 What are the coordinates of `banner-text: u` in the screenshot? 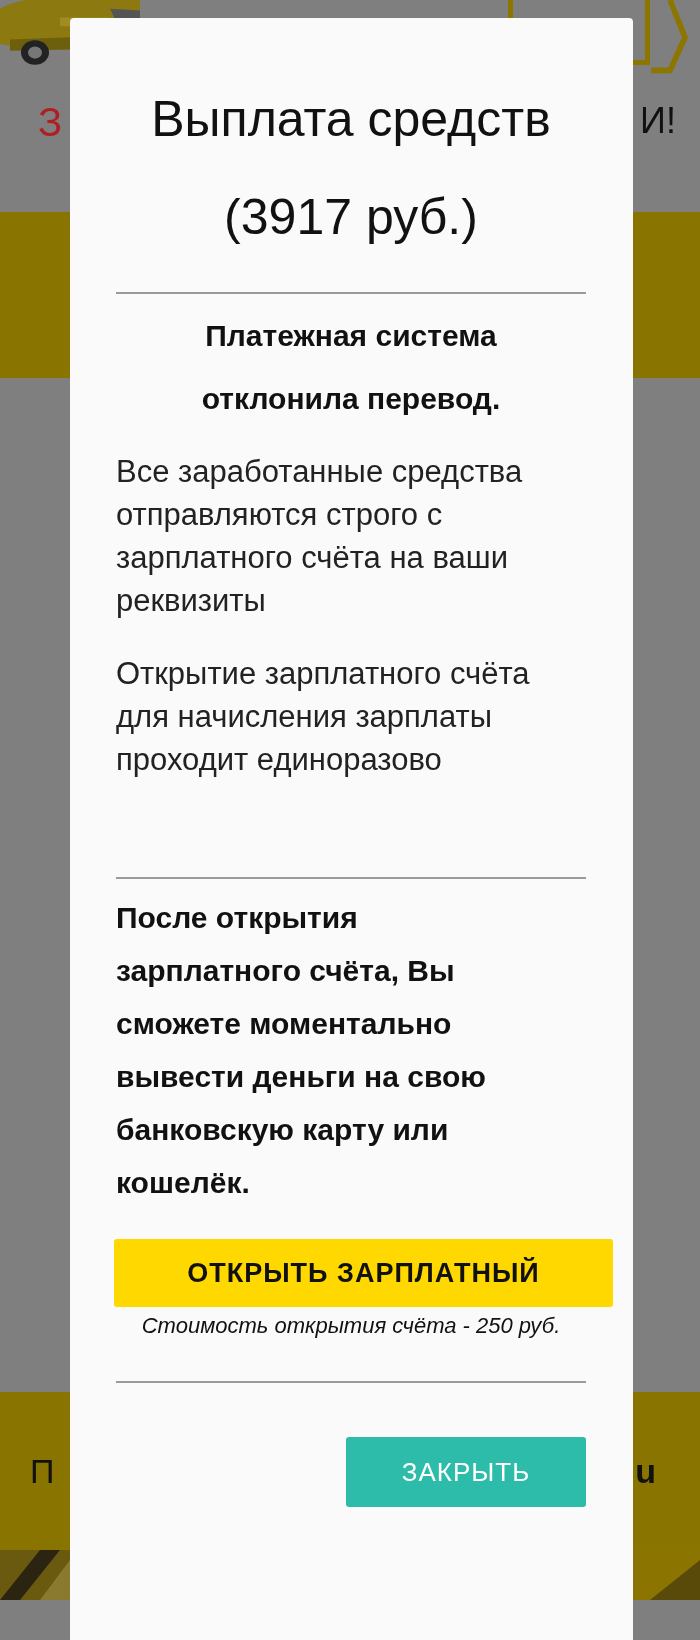 It's located at (645, 1471).